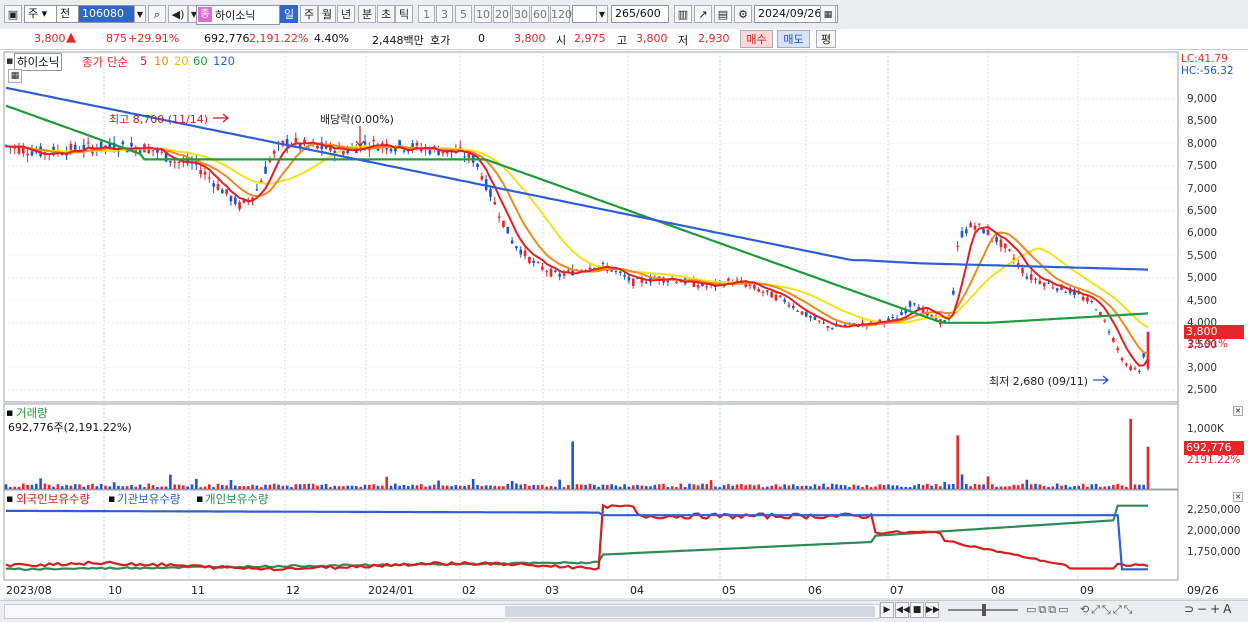 The height and width of the screenshot is (622, 1248). I want to click on volume-panel-close-icon: ✕, so click(1238, 411).